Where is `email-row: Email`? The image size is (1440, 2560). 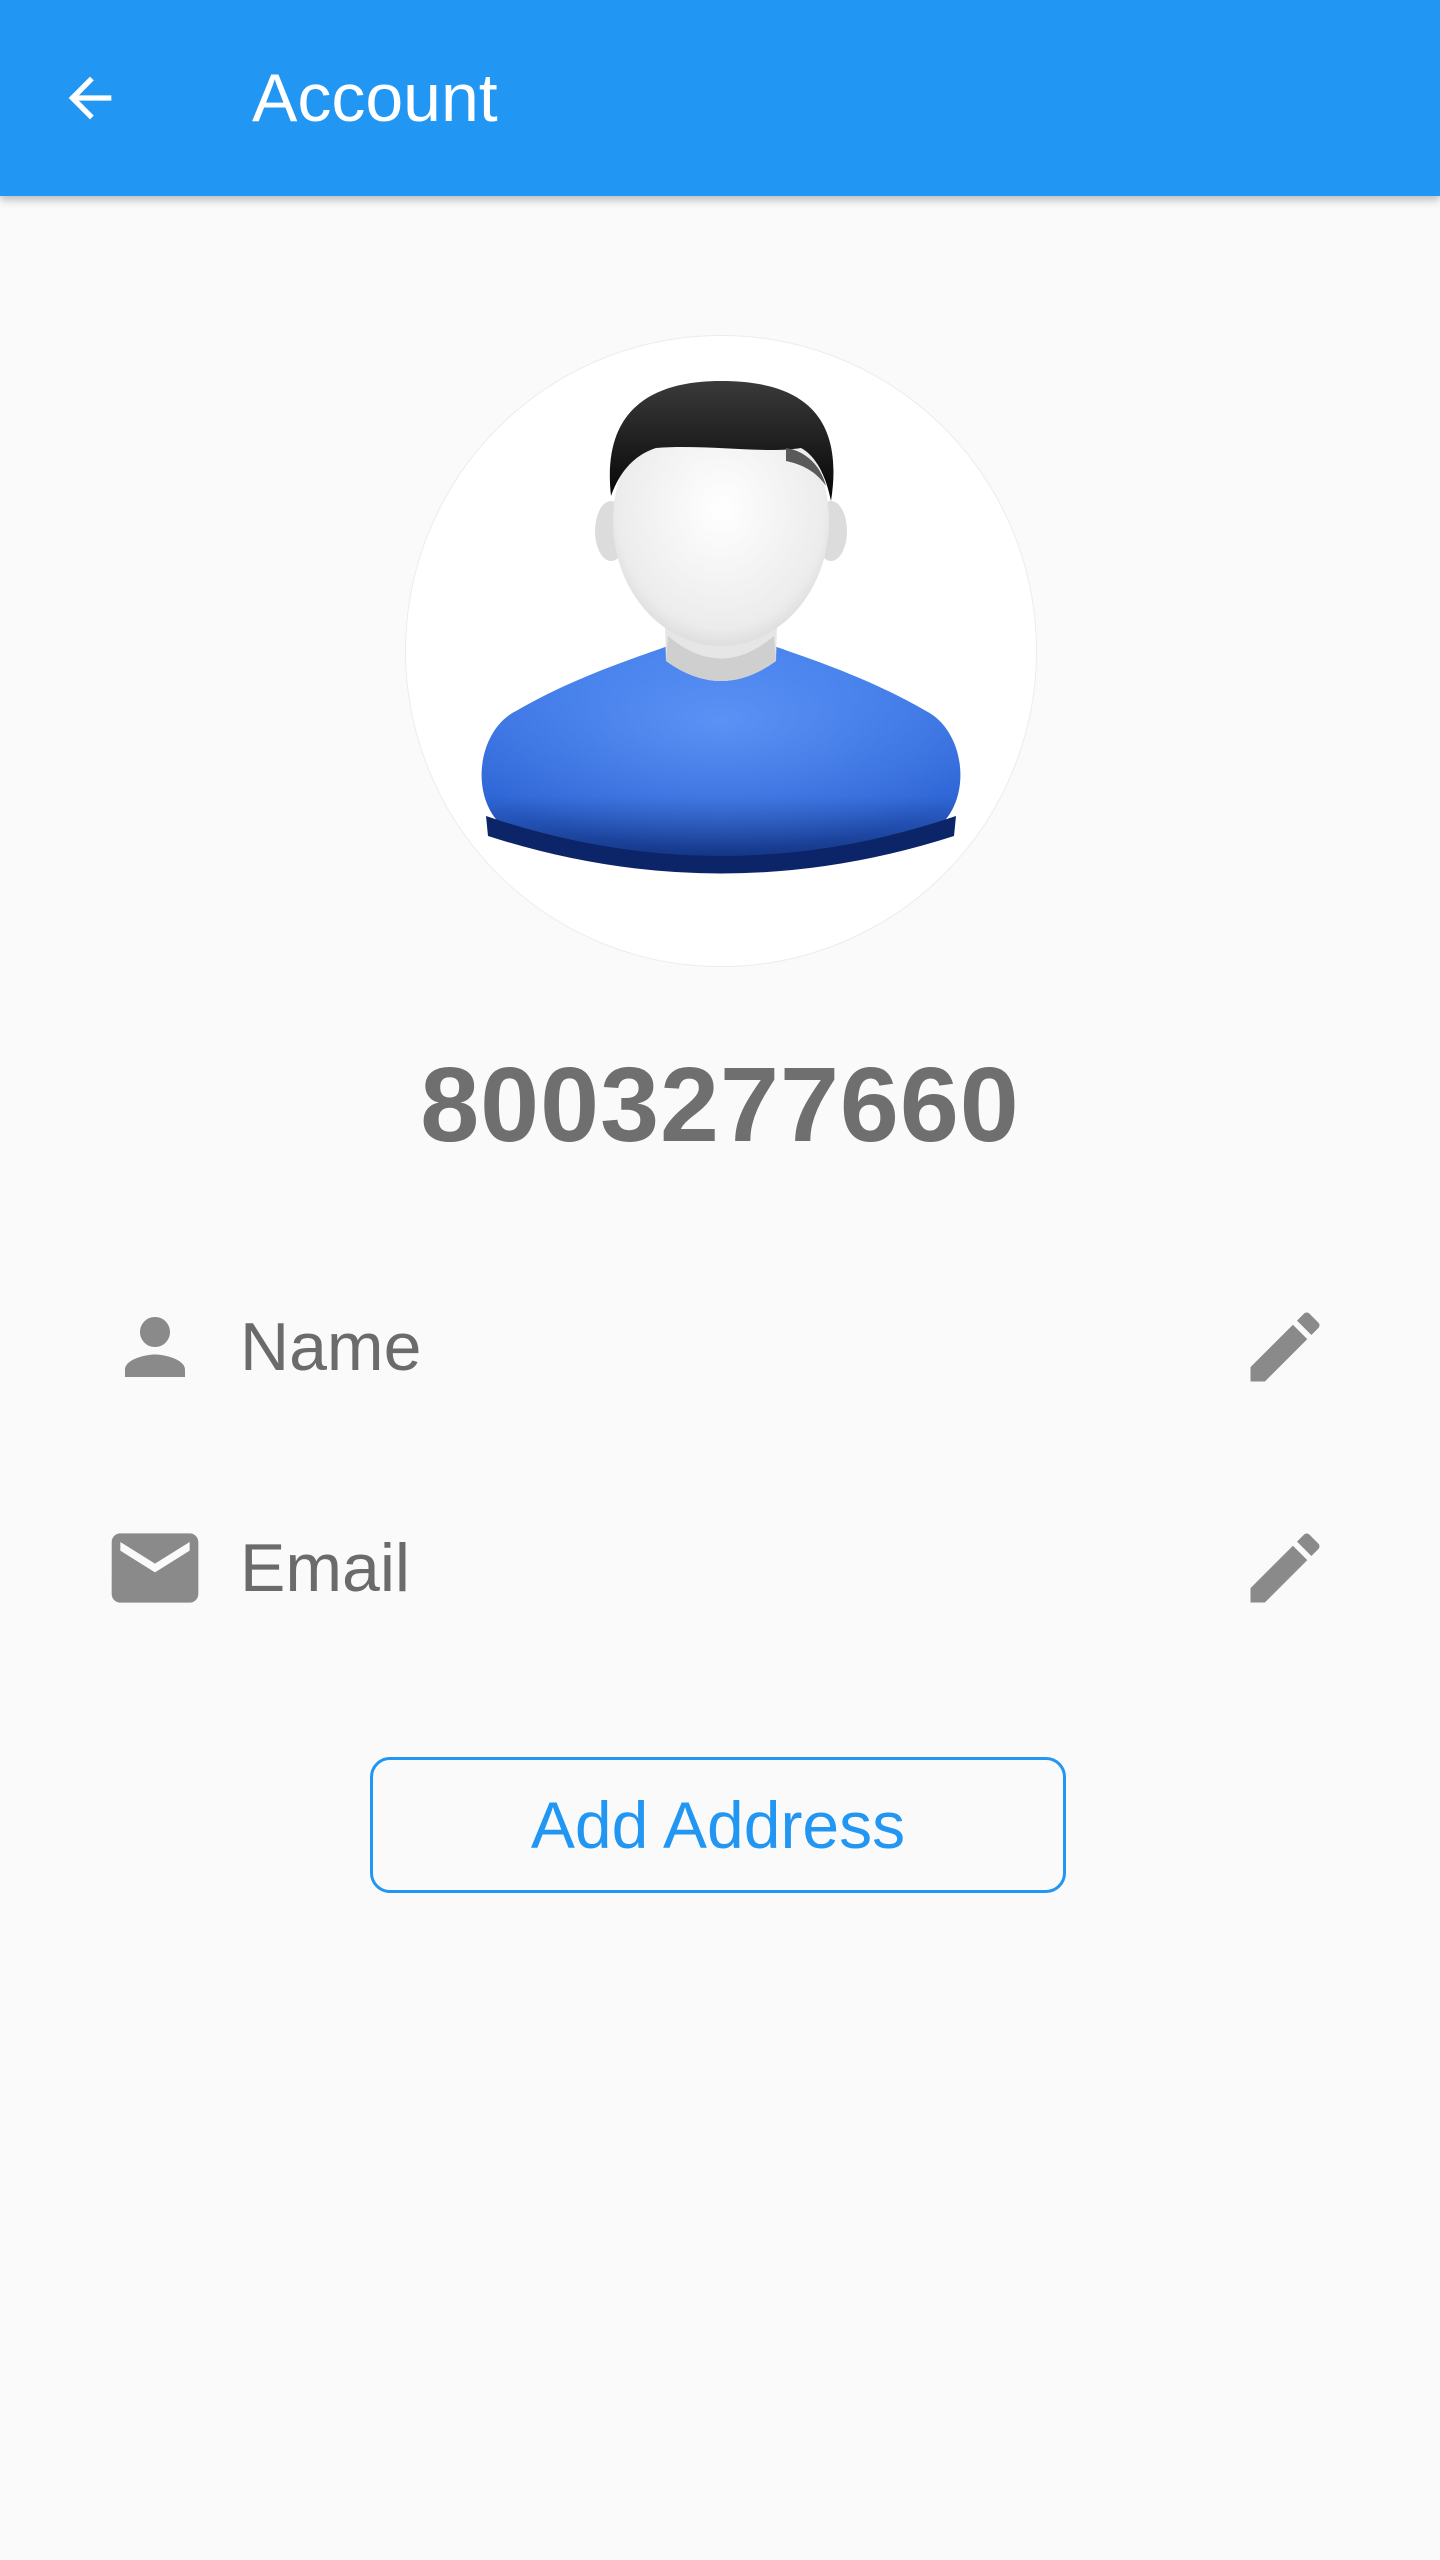
email-row: Email is located at coordinates (720, 1568).